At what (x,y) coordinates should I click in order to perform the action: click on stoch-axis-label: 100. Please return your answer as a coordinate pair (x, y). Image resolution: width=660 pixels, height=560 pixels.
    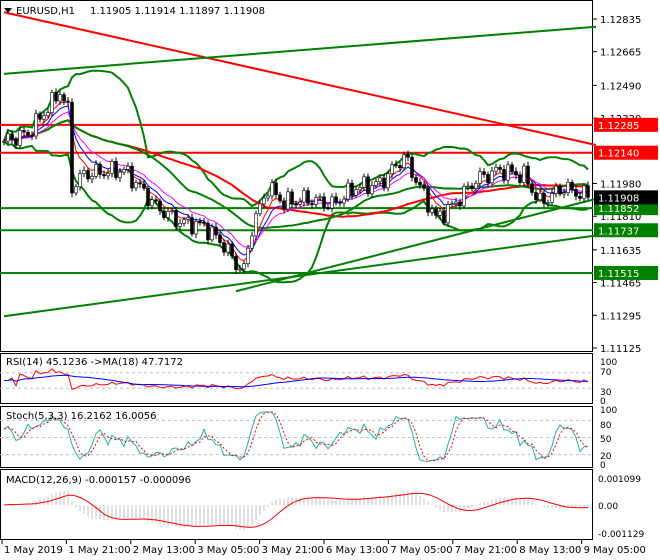
    Looking at the image, I should click on (608, 411).